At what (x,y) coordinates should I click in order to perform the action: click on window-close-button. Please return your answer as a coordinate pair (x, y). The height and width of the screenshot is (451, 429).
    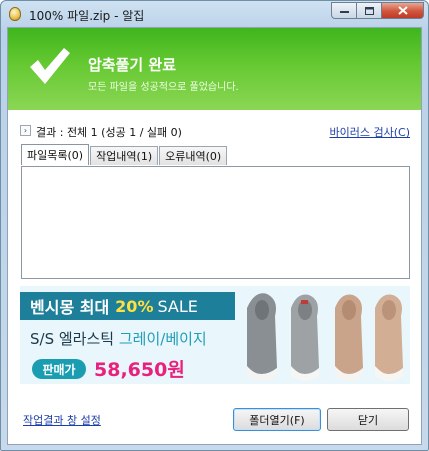
    Looking at the image, I should click on (403, 10).